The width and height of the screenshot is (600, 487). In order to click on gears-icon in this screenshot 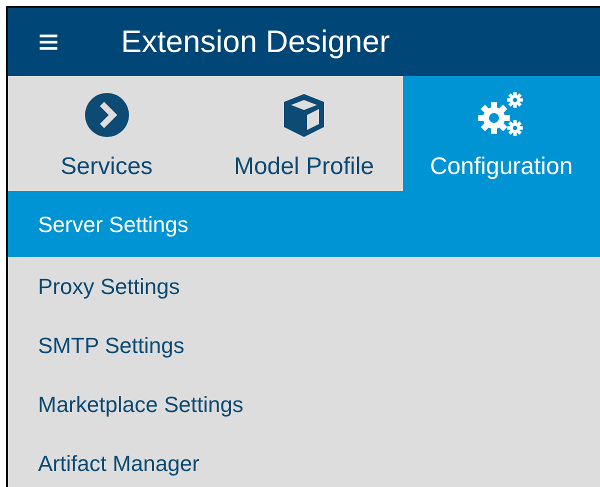, I will do `click(501, 115)`.